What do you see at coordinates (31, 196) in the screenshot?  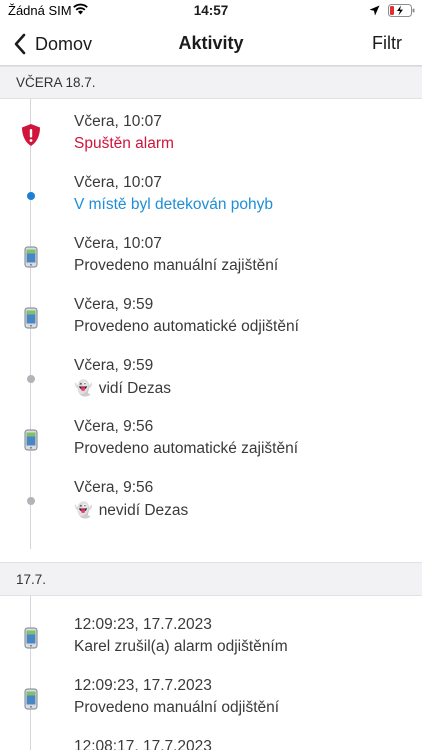 I see `blue-dot-icon` at bounding box center [31, 196].